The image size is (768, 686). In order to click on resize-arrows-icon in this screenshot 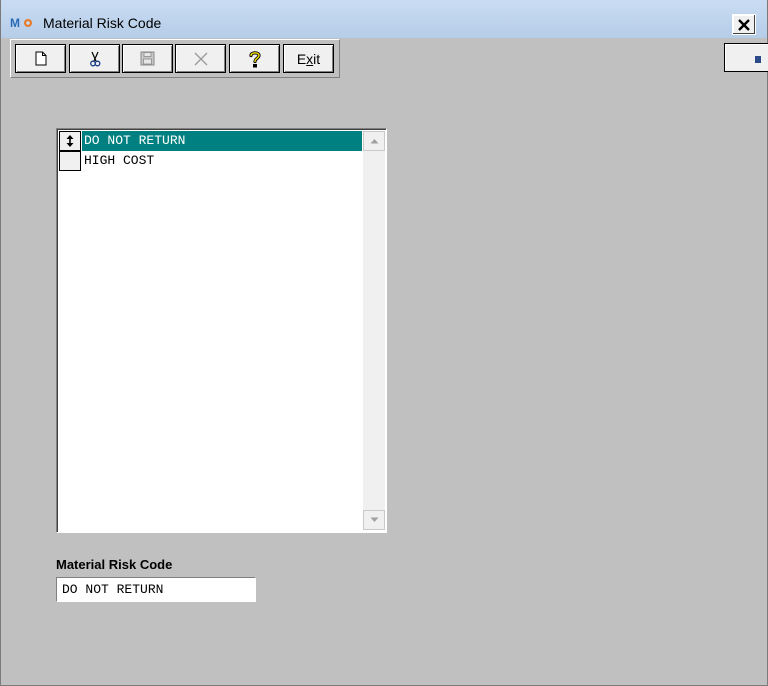, I will do `click(70, 141)`.